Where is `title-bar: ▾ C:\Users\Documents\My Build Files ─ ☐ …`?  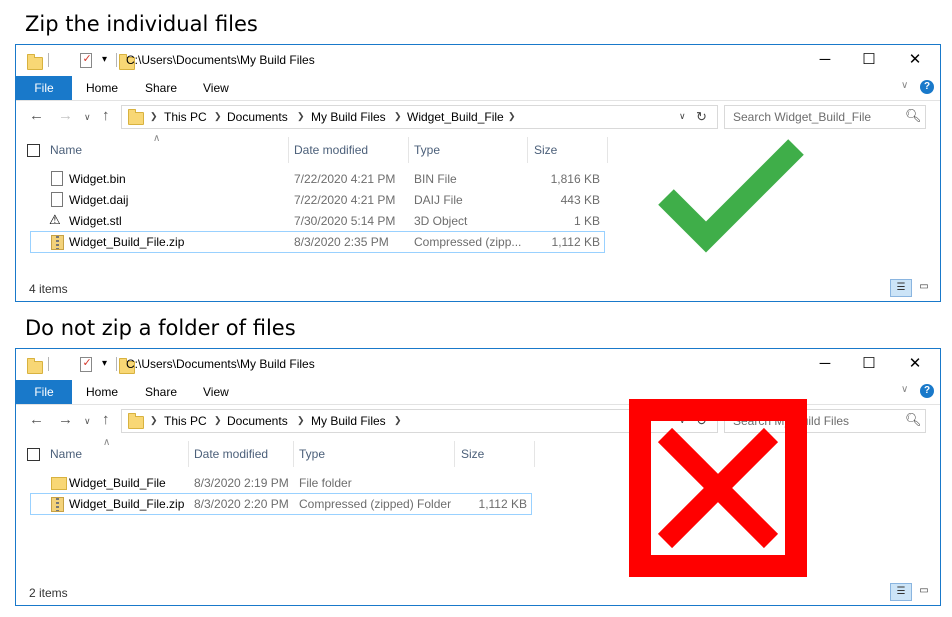 title-bar: ▾ C:\Users\Documents\My Build Files ─ ☐ … is located at coordinates (478, 363).